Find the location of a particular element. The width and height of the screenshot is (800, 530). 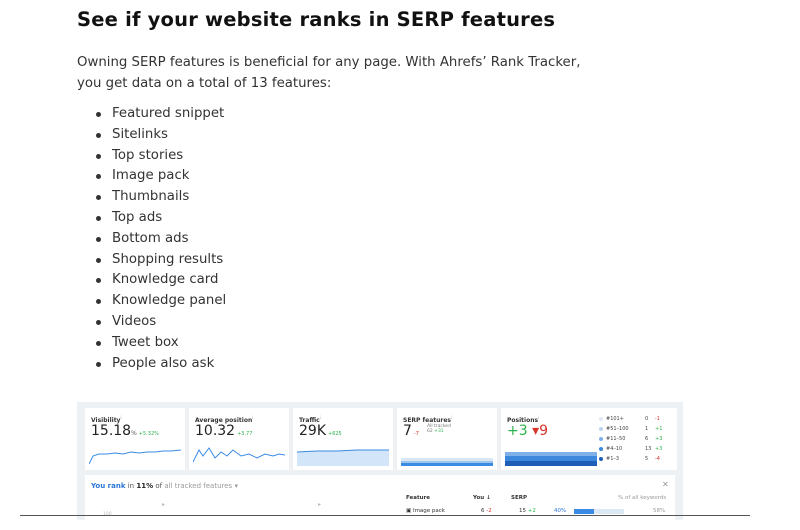

feature-list-item: Top stories is located at coordinates (160, 156).